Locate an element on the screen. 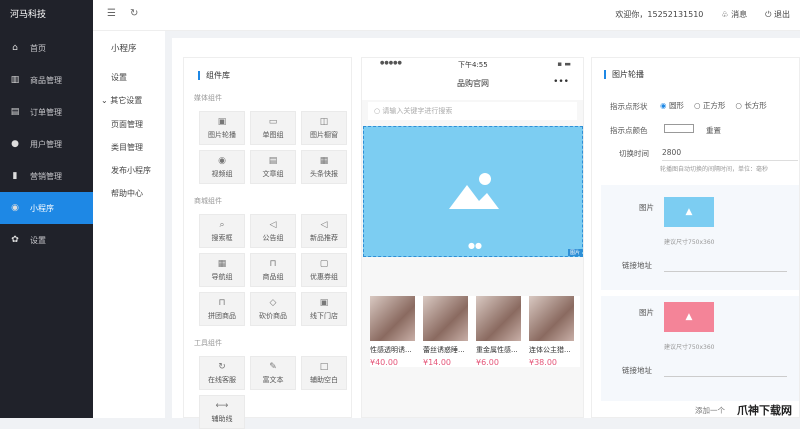 This screenshot has height=429, width=800. phone-search-input: ○ 请输入关键字进行搜索 is located at coordinates (472, 111).